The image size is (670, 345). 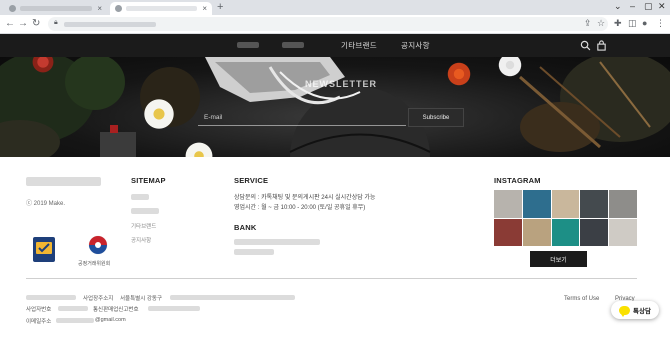 I want to click on browser-toolbar: ← → ↻ 🔒︎ ⇪ ☆ ✚ ◫ ● ⋮, so click(x=335, y=24).